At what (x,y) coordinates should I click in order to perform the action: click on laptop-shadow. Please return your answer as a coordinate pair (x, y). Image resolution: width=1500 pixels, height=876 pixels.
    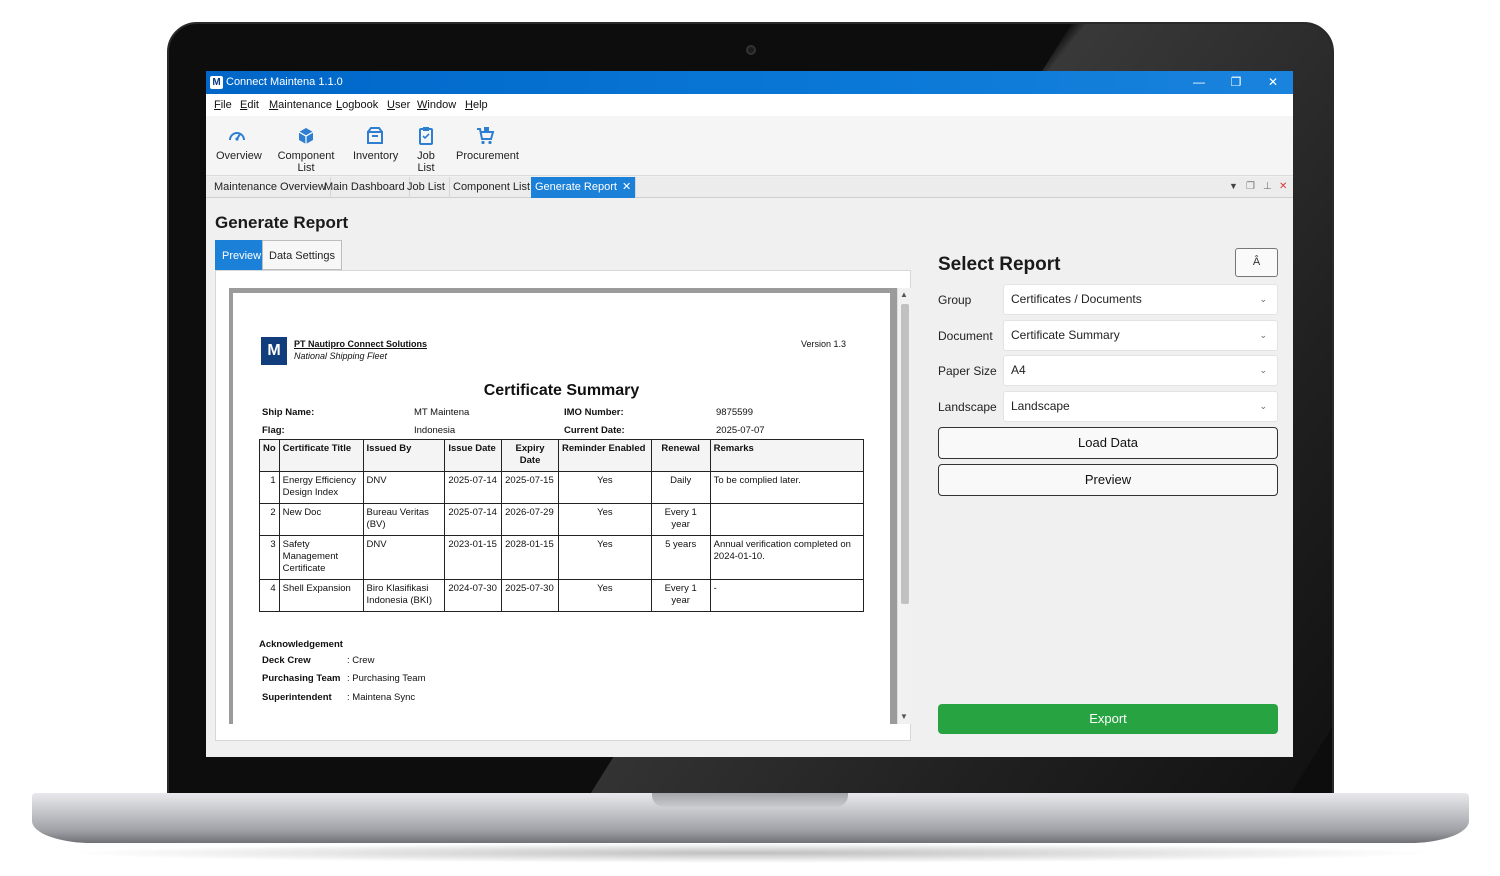
    Looking at the image, I should click on (750, 853).